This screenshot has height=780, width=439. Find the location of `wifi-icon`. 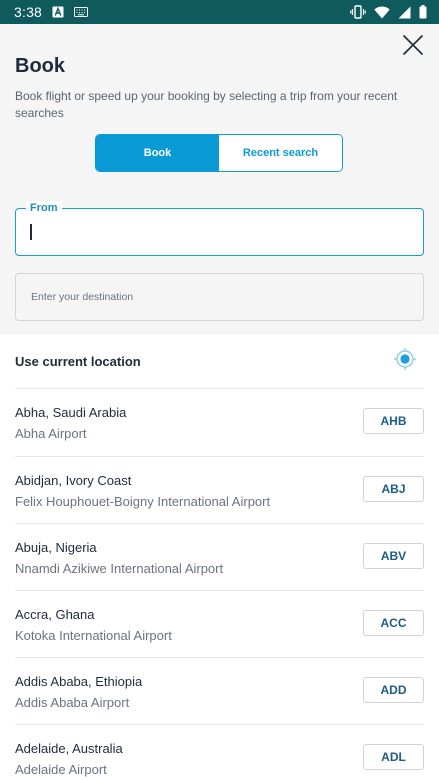

wifi-icon is located at coordinates (382, 12).